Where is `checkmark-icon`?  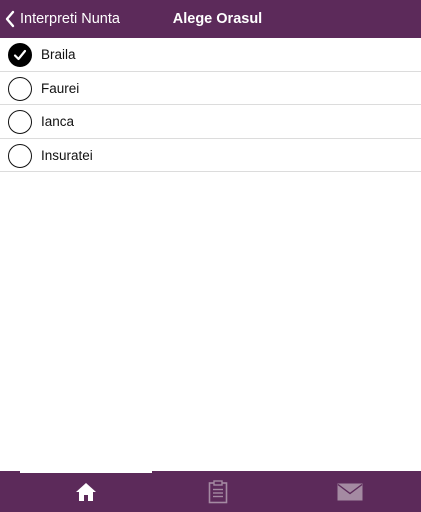 checkmark-icon is located at coordinates (20, 55).